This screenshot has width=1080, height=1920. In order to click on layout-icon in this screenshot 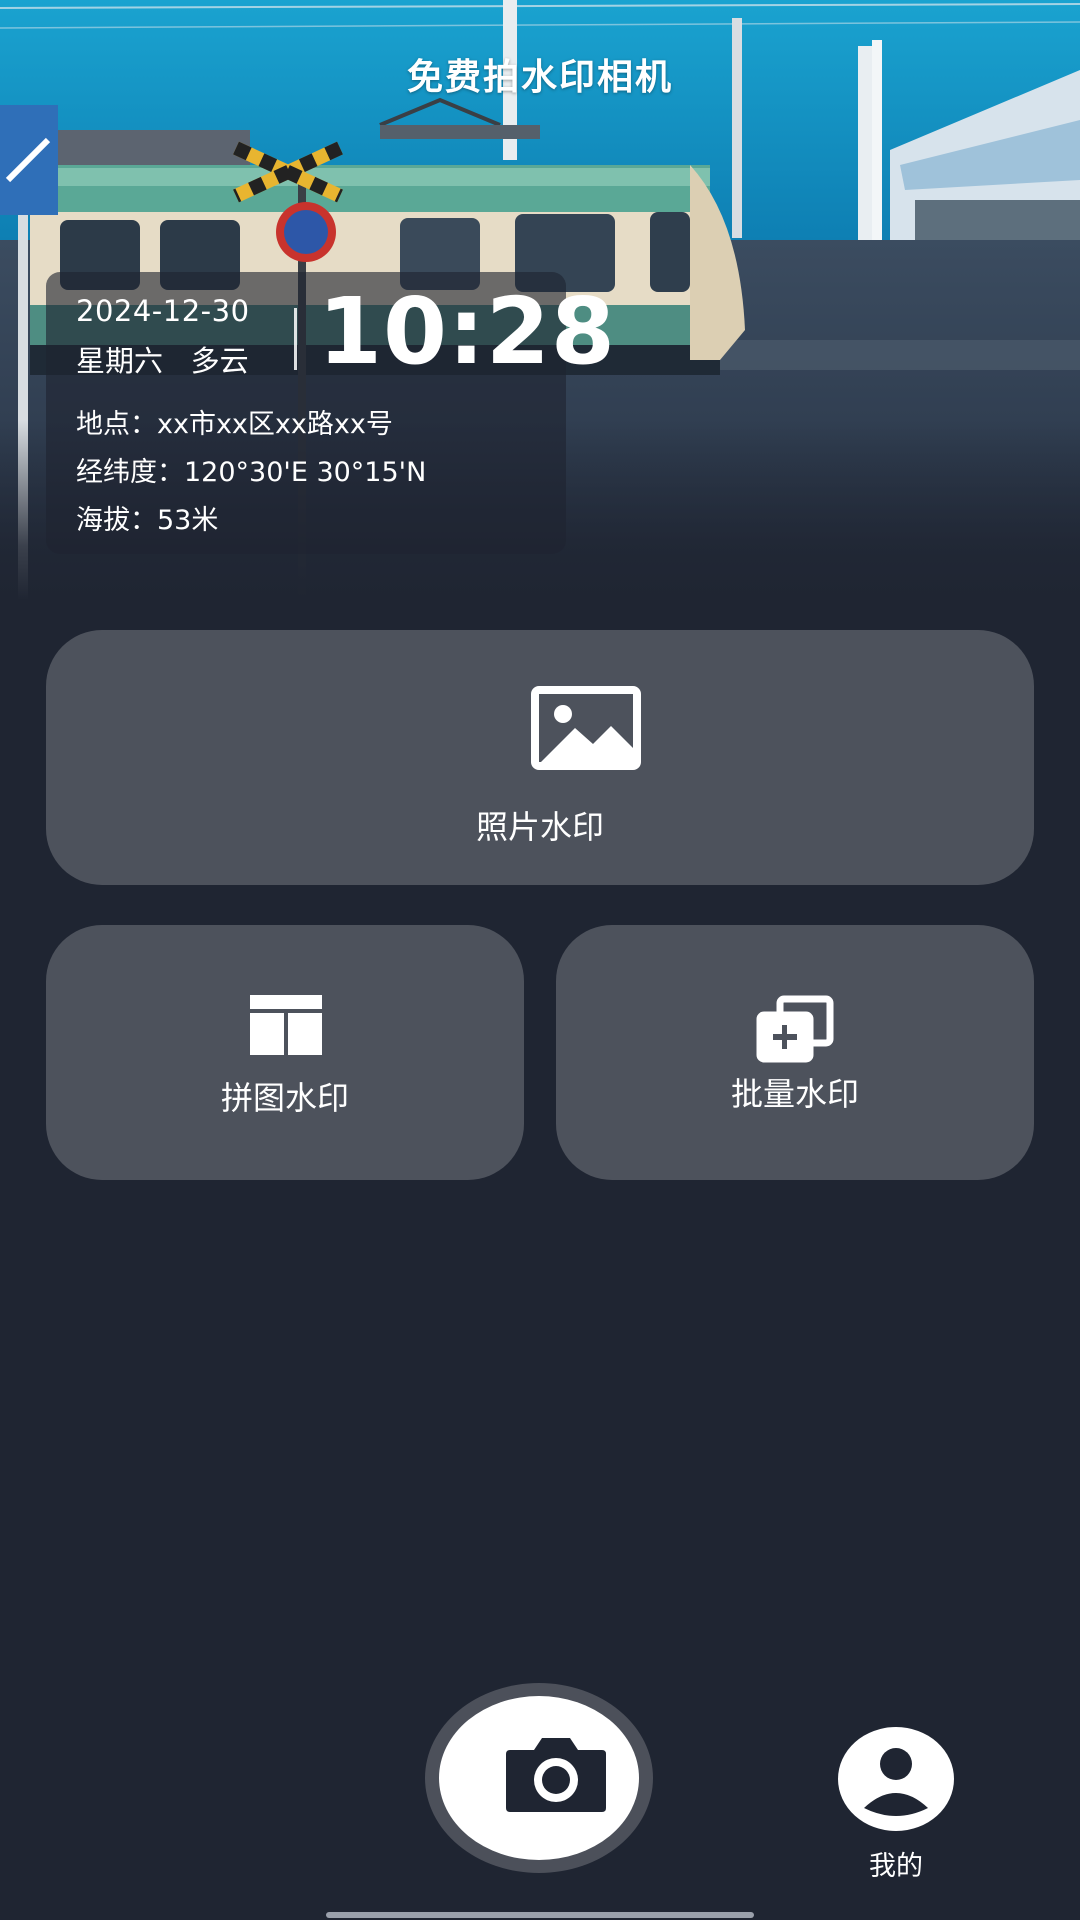, I will do `click(286, 1027)`.